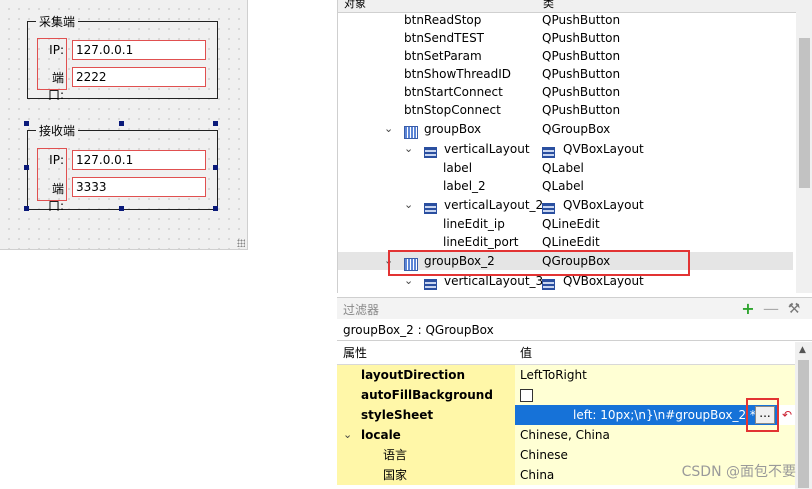  What do you see at coordinates (355, 5) in the screenshot?
I see `column-object: 对象` at bounding box center [355, 5].